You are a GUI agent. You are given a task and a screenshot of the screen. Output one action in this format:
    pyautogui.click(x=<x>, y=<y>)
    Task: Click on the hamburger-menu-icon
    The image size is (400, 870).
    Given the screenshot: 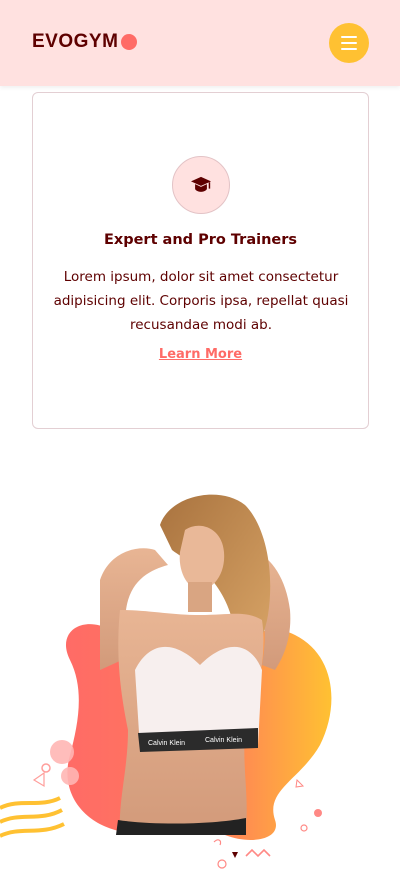 What is the action you would take?
    pyautogui.click(x=349, y=37)
    